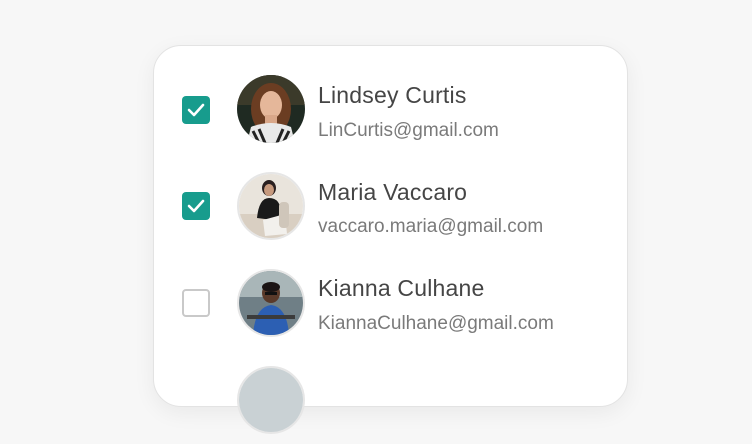 This screenshot has width=752, height=444. Describe the element at coordinates (390, 210) in the screenshot. I see `contact-row-maria: Maria Vaccaro vaccaro.maria@gmail.com` at that location.